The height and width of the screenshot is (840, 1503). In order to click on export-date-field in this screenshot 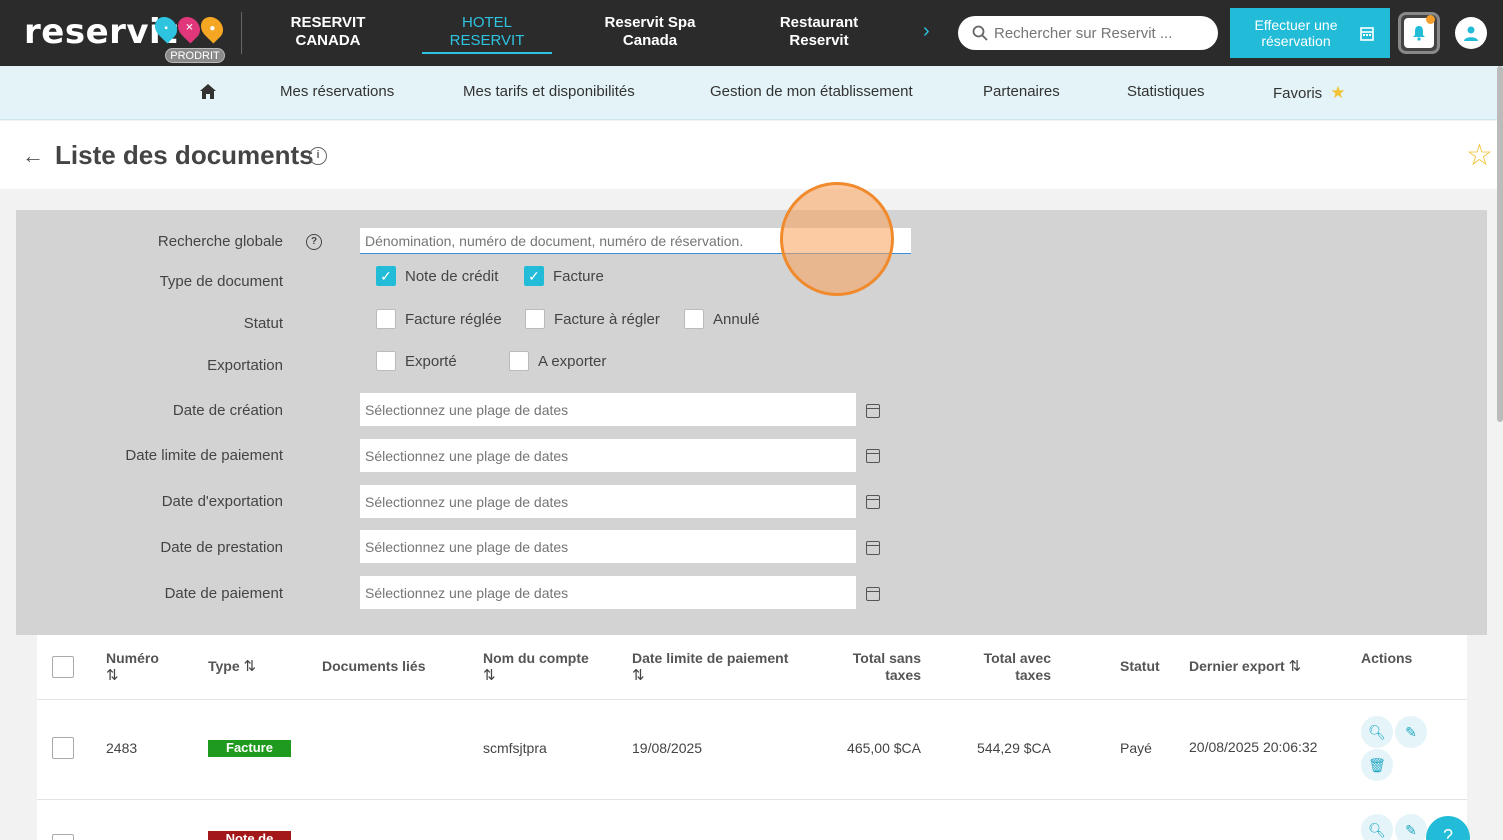, I will do `click(608, 501)`.